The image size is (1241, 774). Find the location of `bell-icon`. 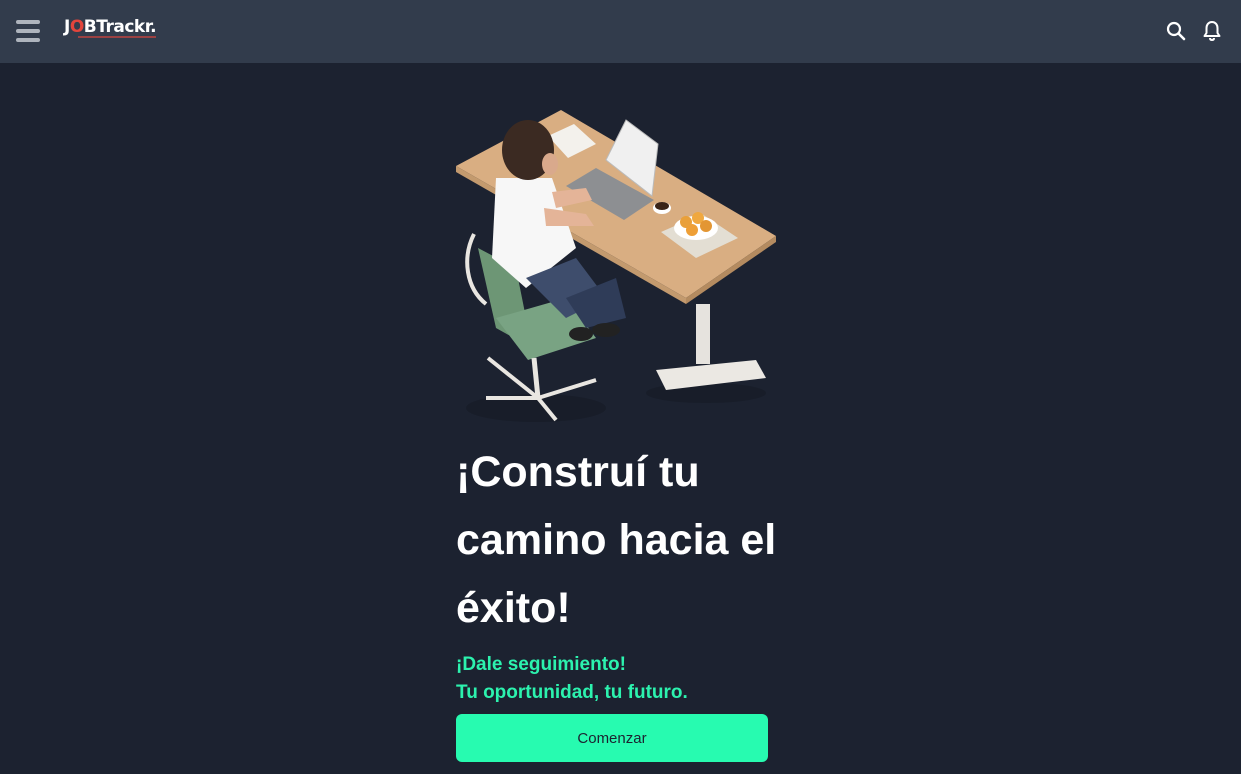

bell-icon is located at coordinates (1212, 31).